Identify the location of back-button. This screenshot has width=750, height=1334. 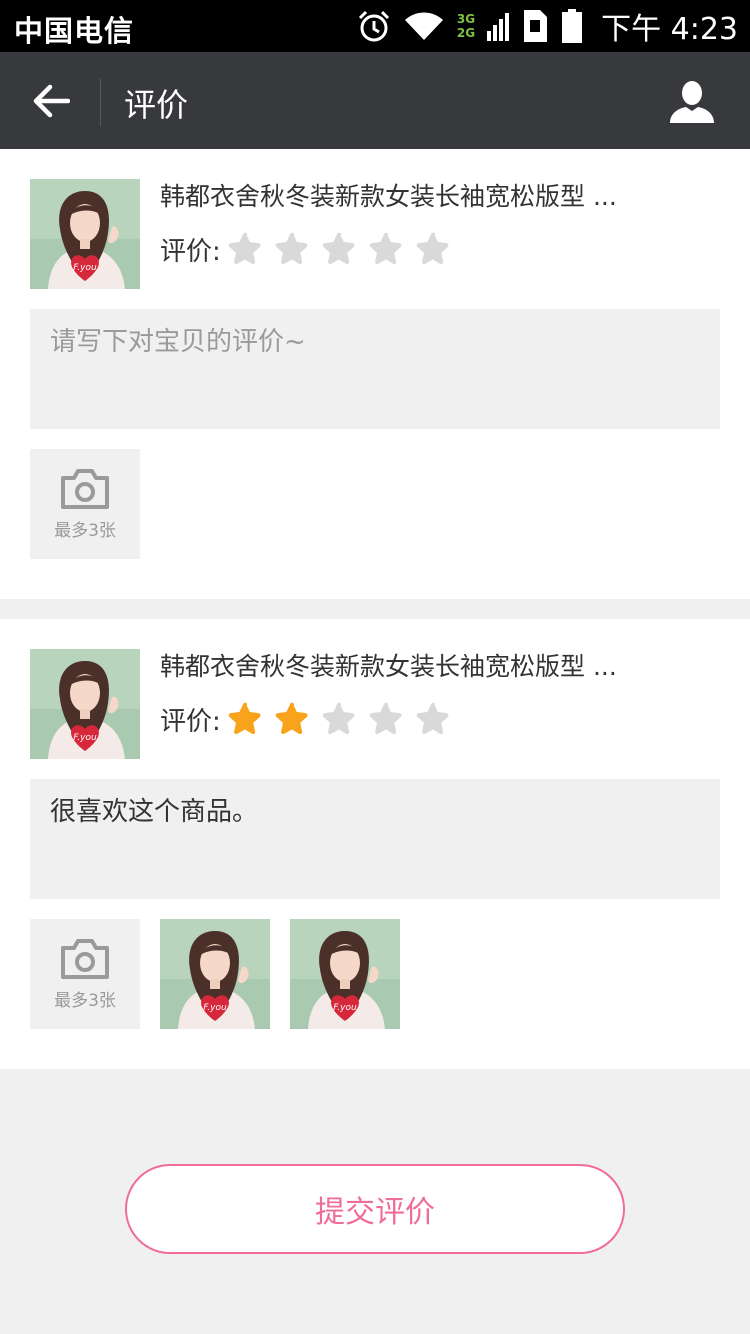
(51, 101).